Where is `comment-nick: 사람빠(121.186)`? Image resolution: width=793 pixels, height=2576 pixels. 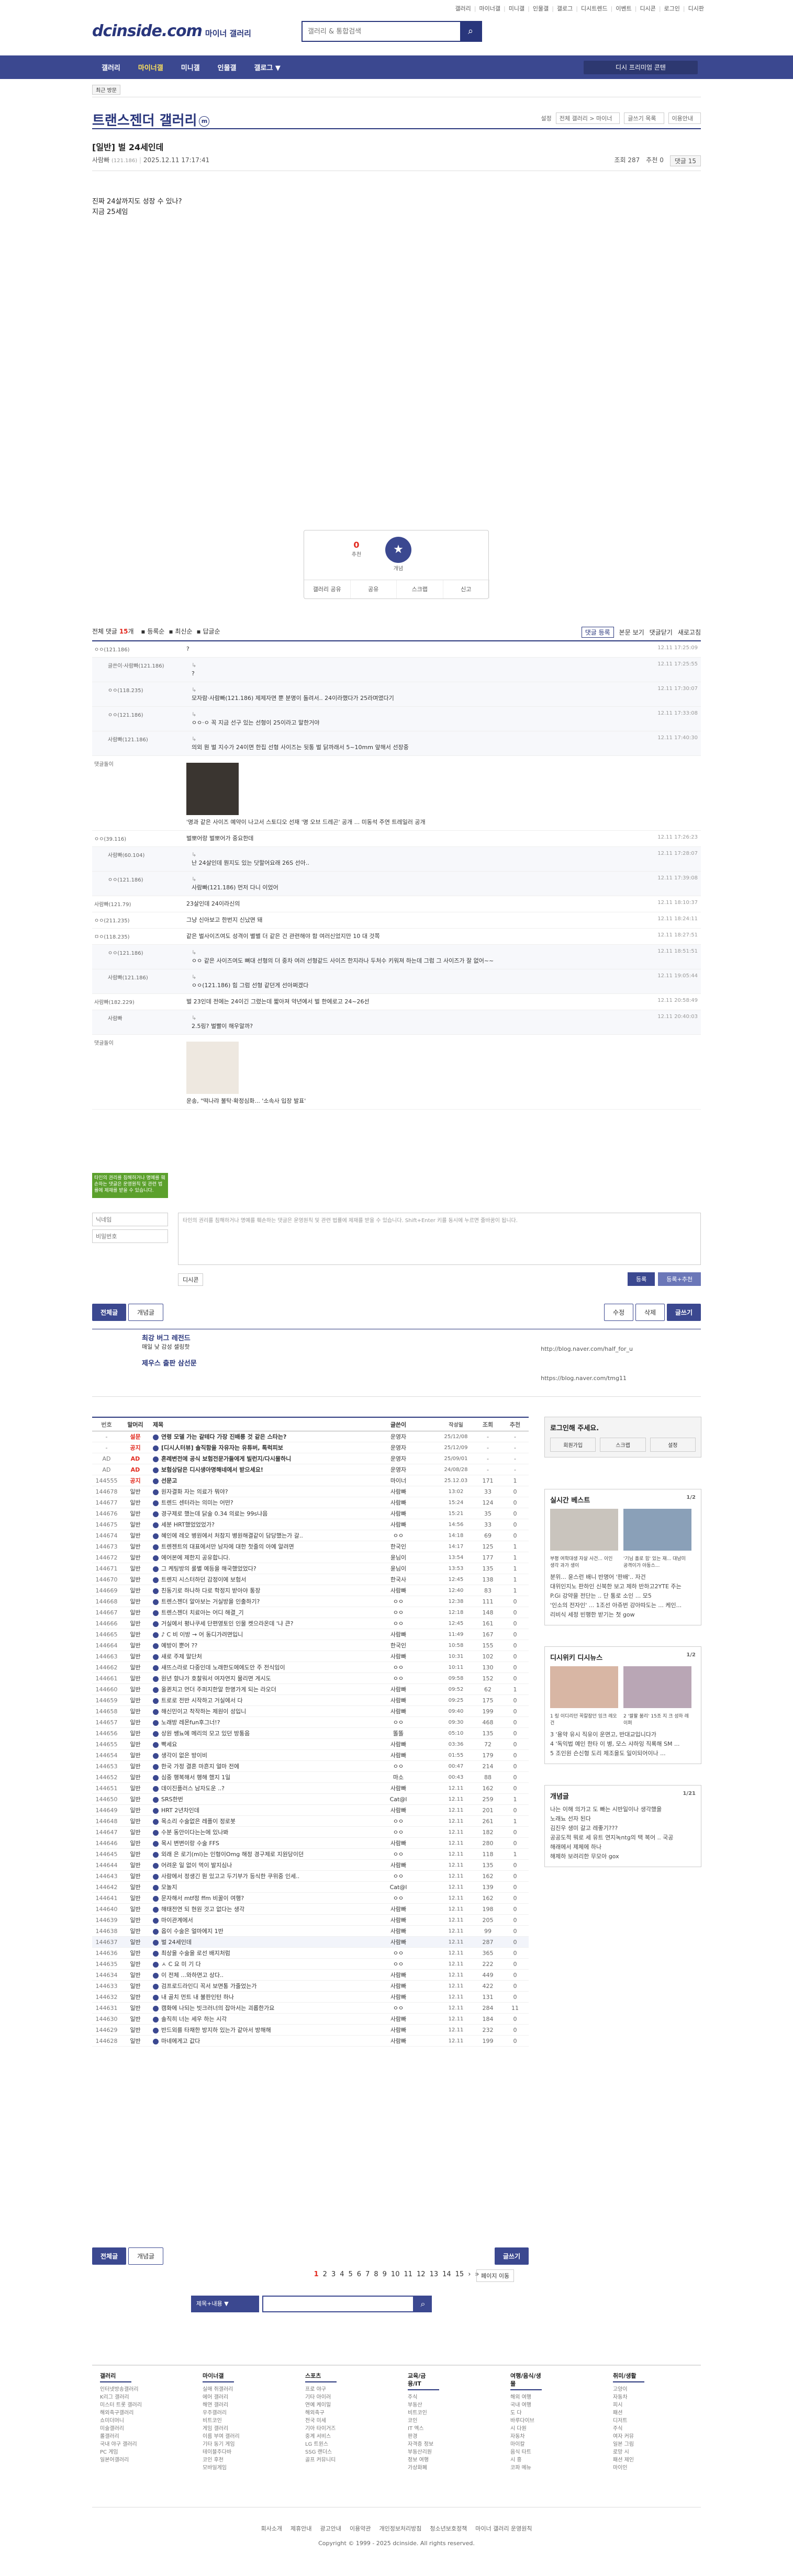
comment-nick: 사람빠(121.186) is located at coordinates (147, 739).